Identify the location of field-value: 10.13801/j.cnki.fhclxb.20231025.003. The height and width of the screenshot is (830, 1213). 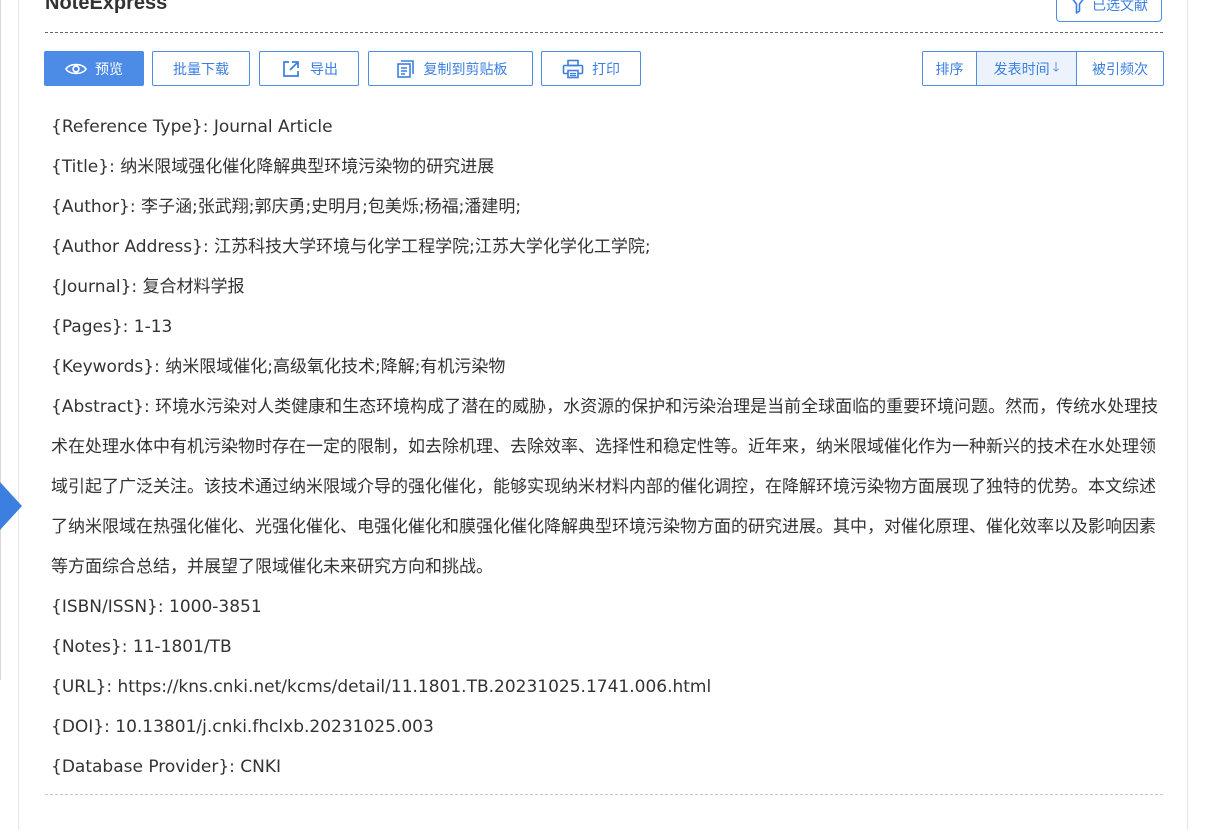
(274, 727).